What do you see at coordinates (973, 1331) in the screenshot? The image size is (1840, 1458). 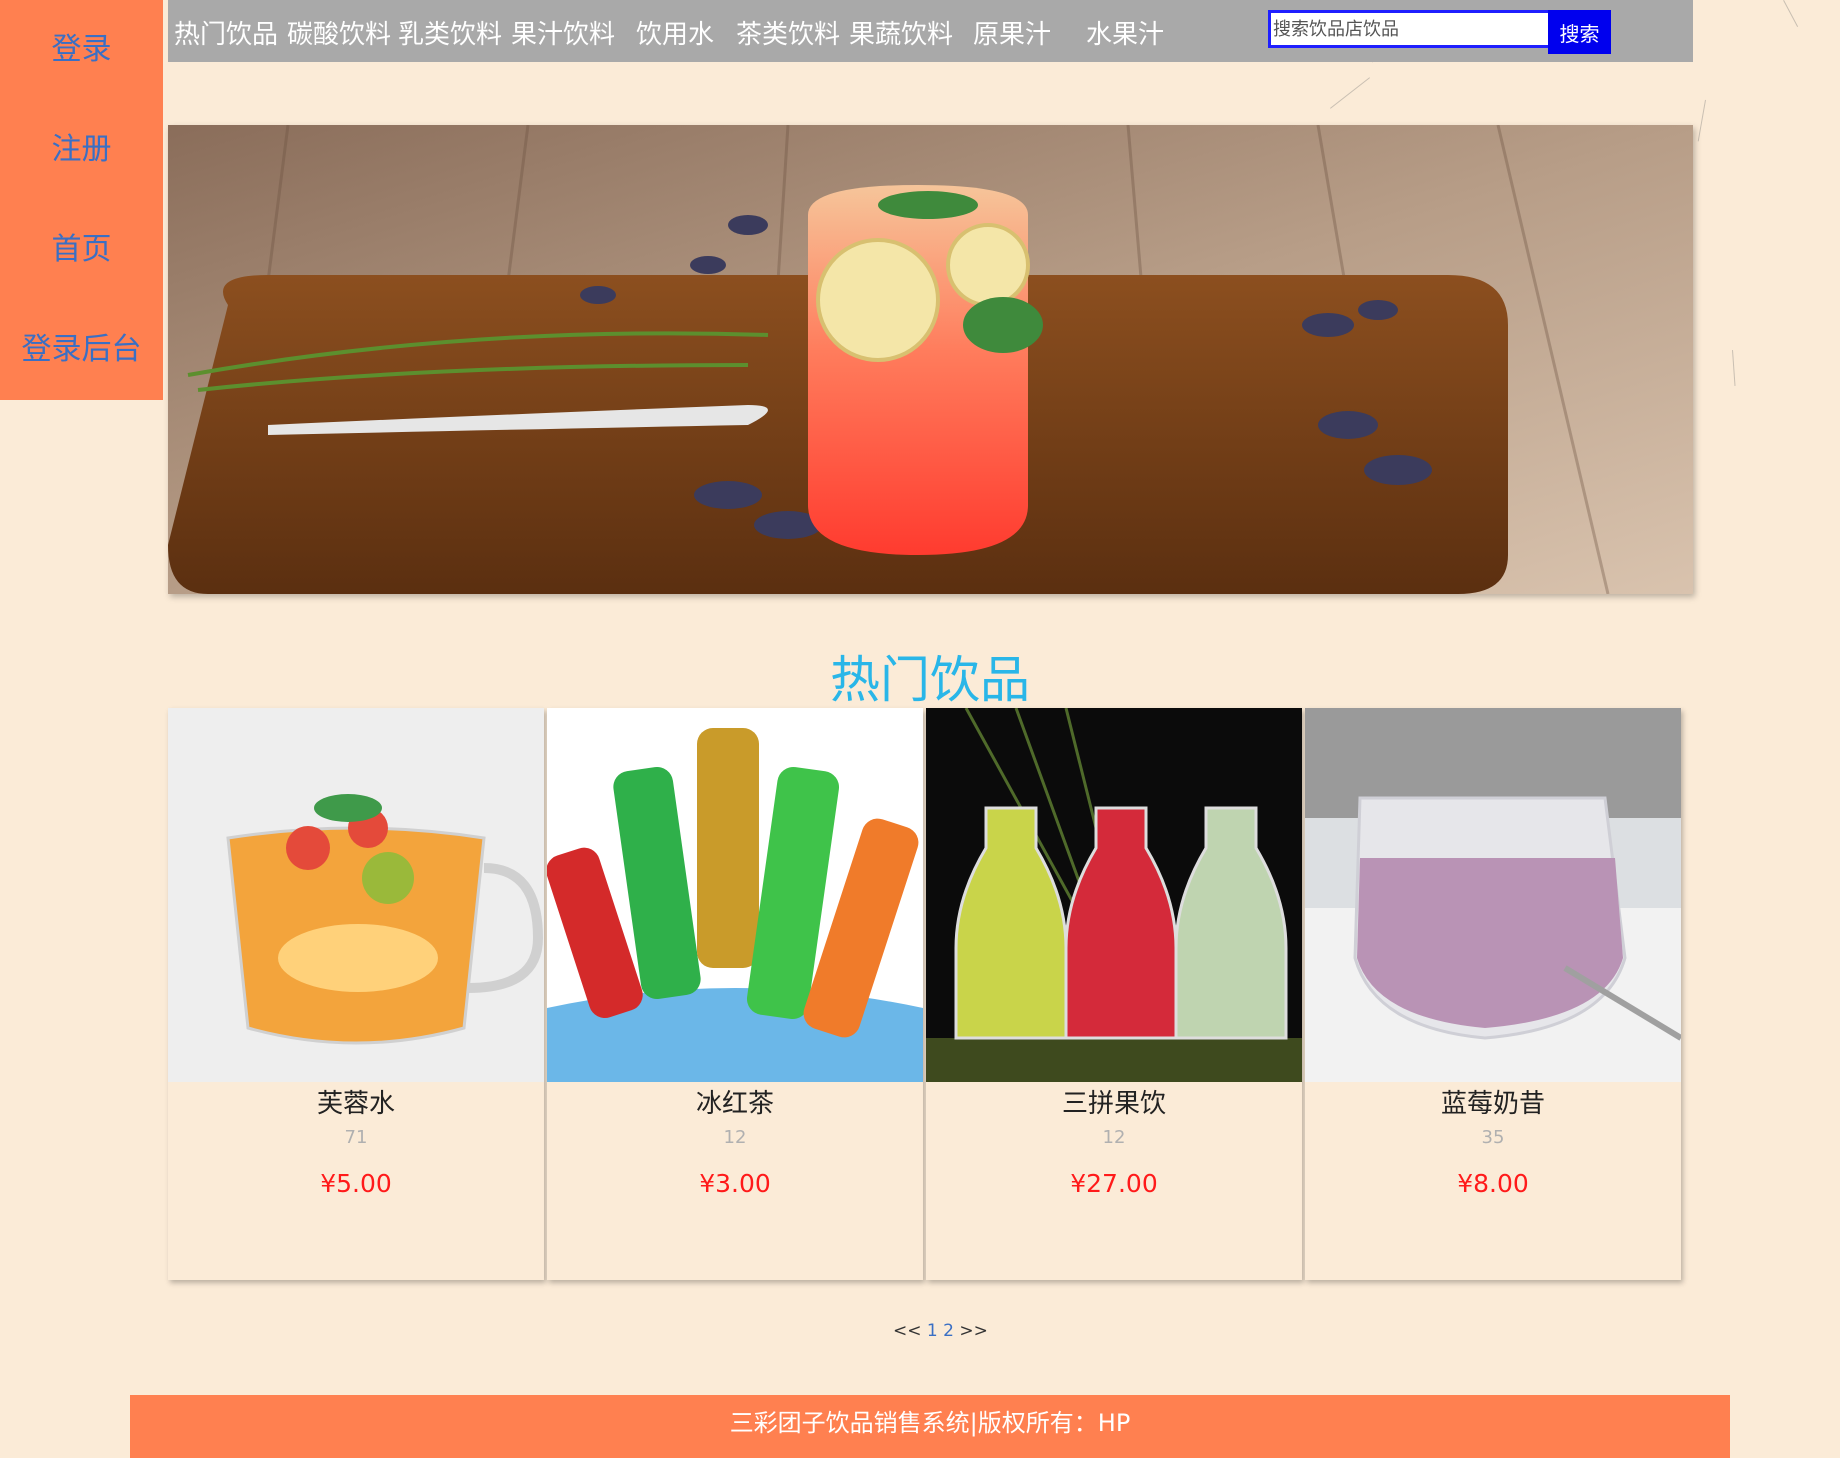 I see `next-page-link: >>` at bounding box center [973, 1331].